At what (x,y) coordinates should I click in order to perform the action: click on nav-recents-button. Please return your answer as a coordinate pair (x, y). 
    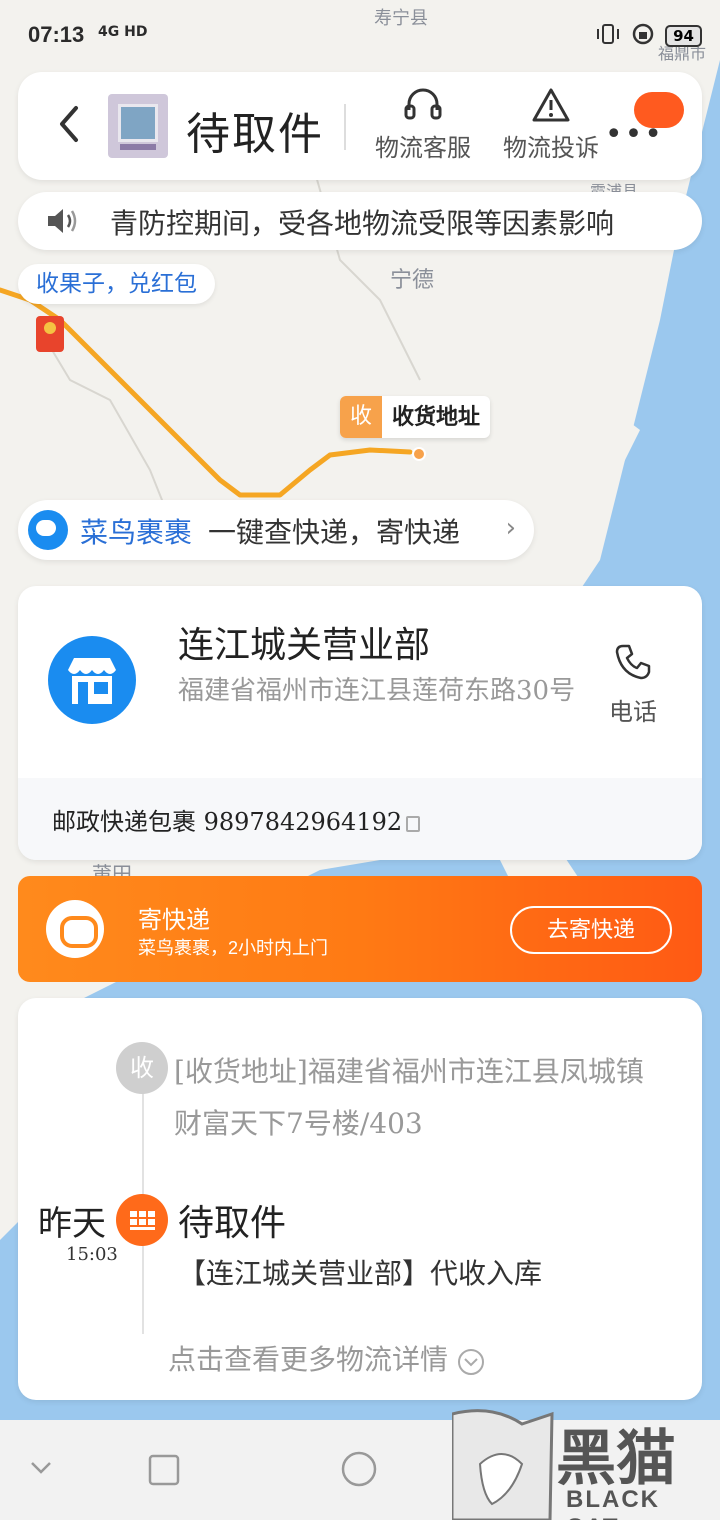
    Looking at the image, I should click on (164, 1472).